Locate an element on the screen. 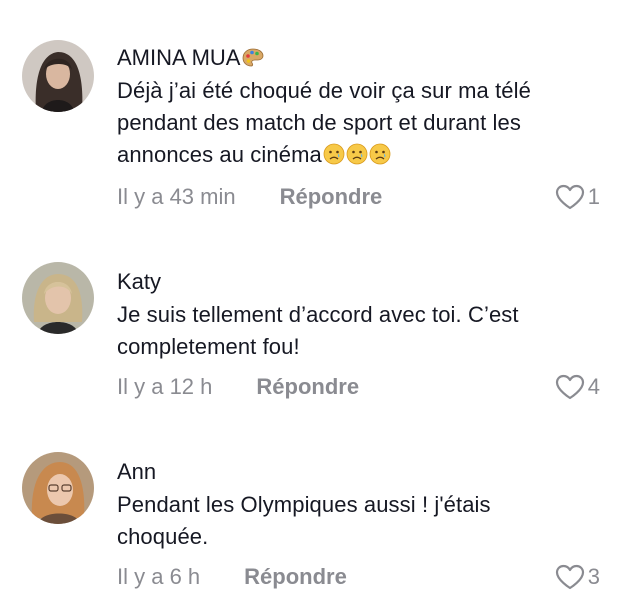 This screenshot has height=614, width=630. comment-meta: Il y a 12 h Répondre 4 is located at coordinates (358, 387).